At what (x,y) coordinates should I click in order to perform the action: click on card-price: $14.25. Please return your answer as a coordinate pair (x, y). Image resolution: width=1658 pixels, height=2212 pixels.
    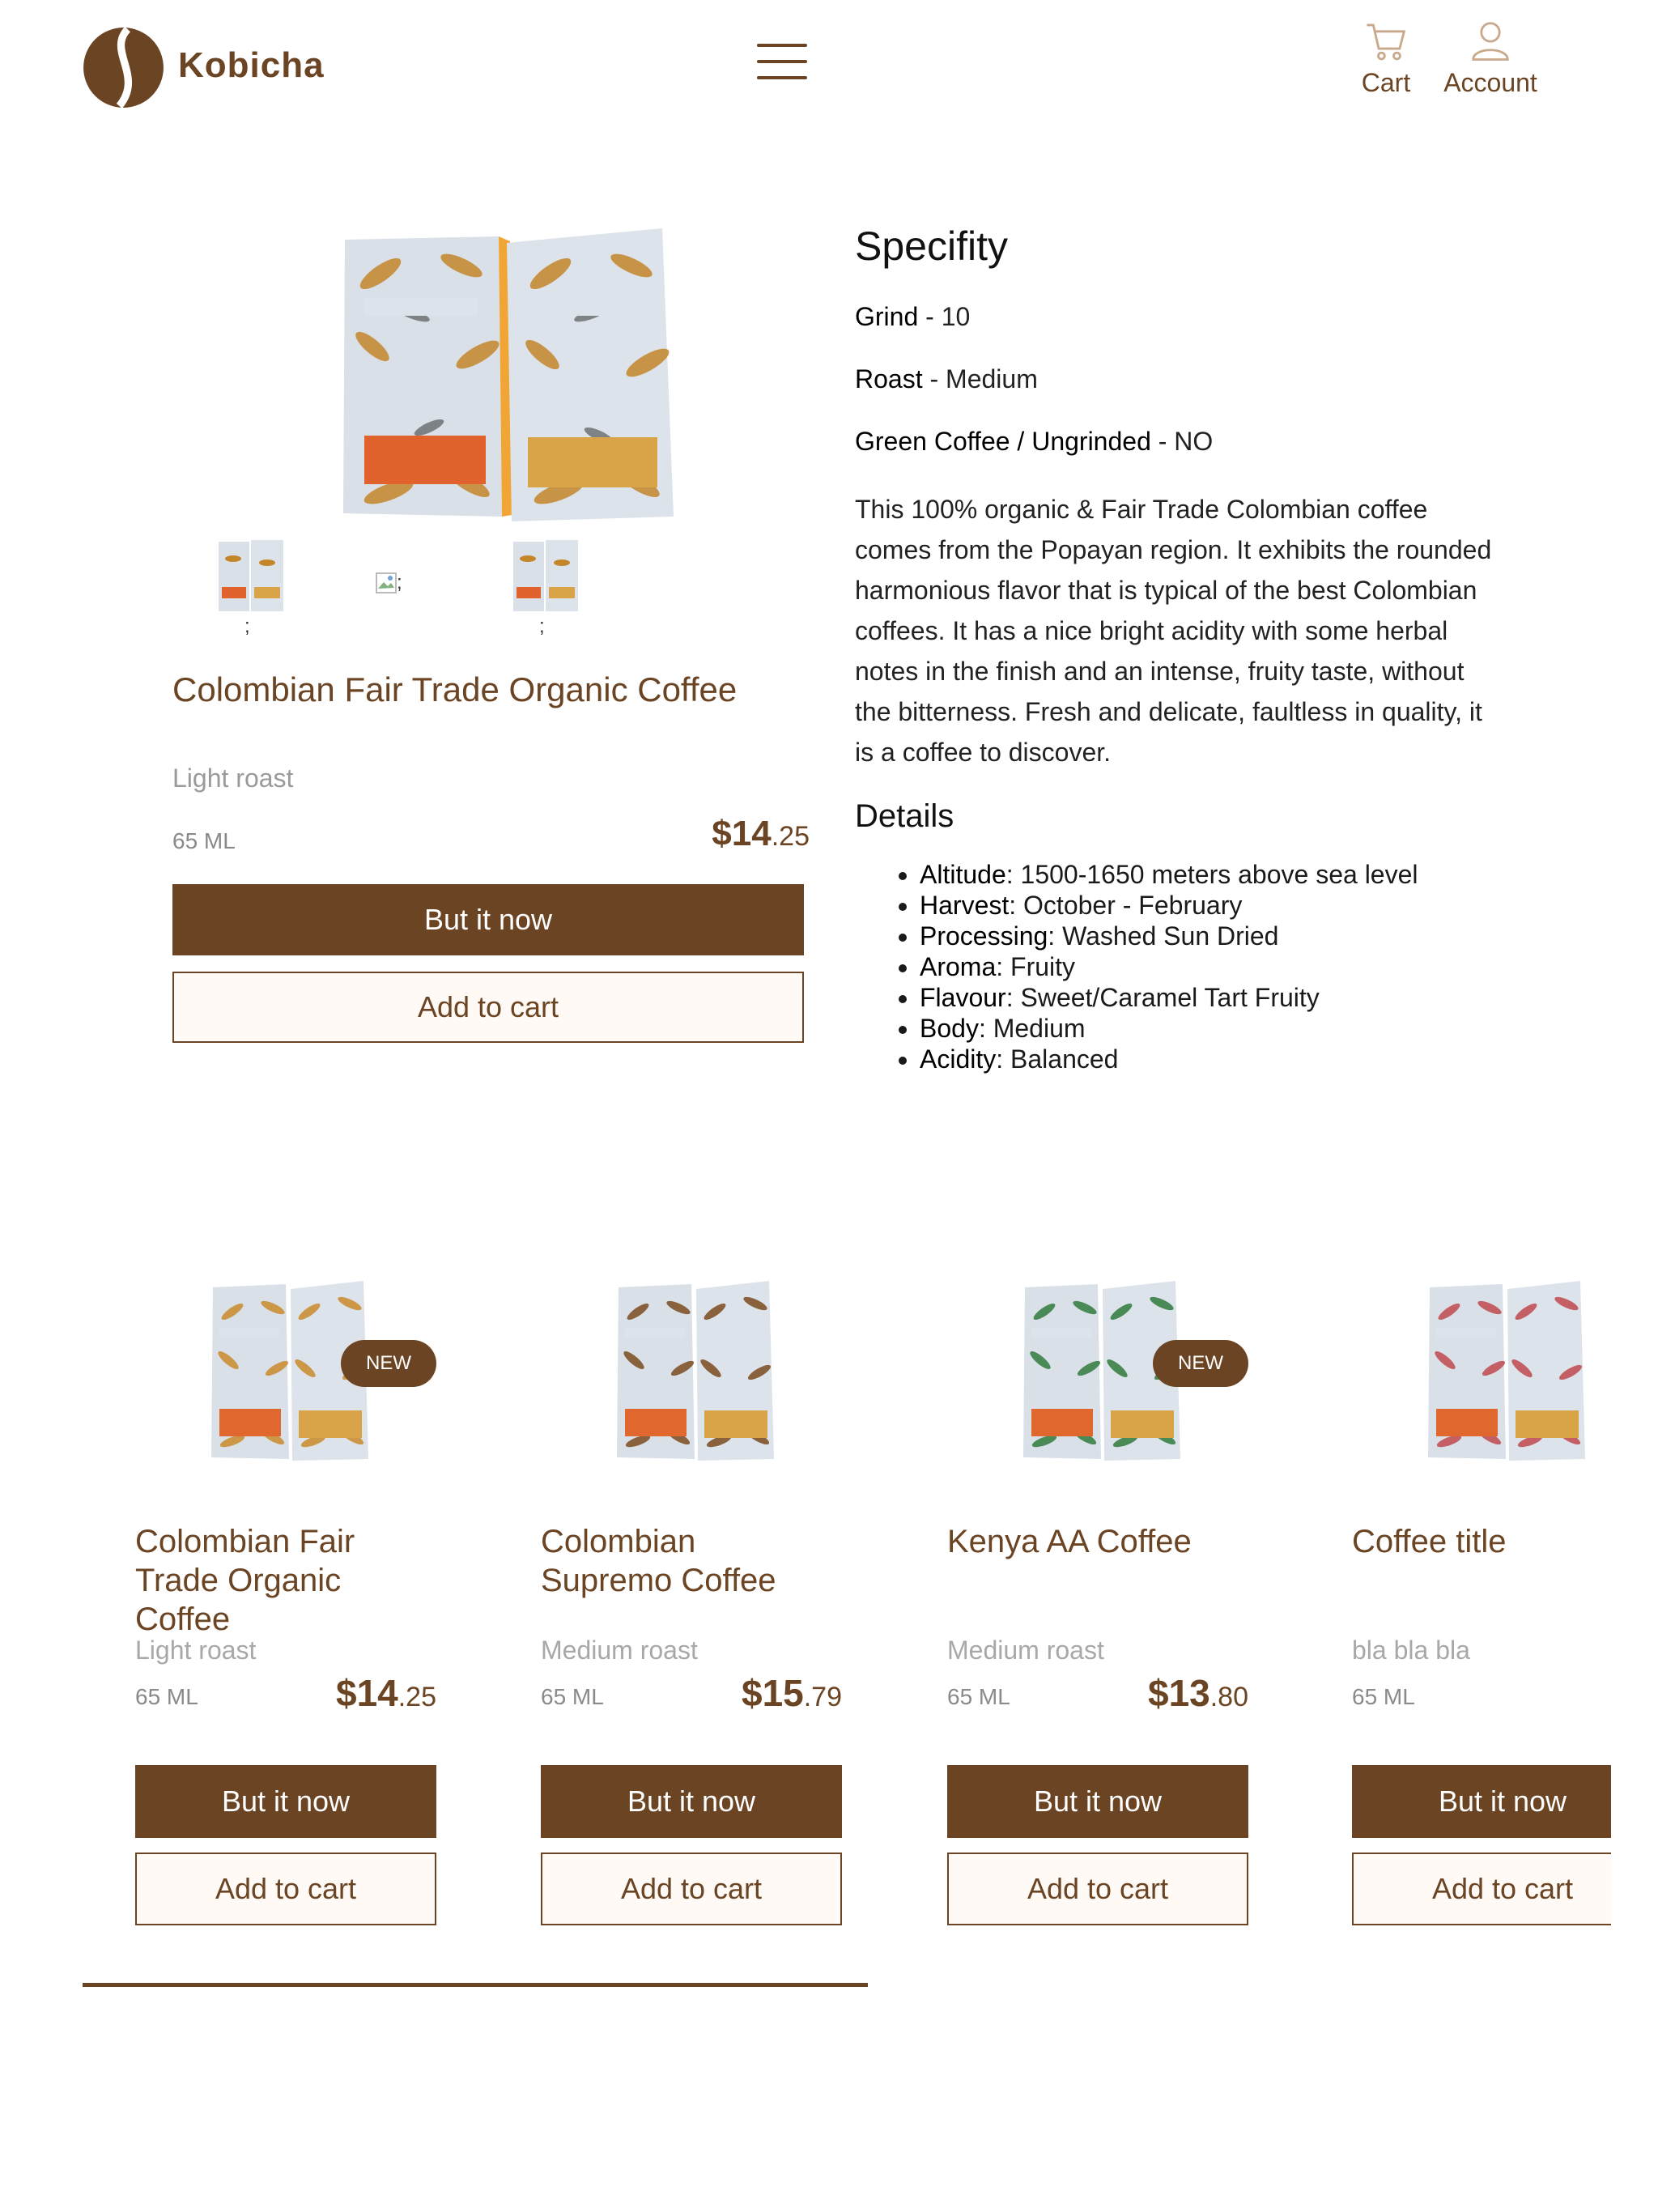
    Looking at the image, I should click on (385, 1693).